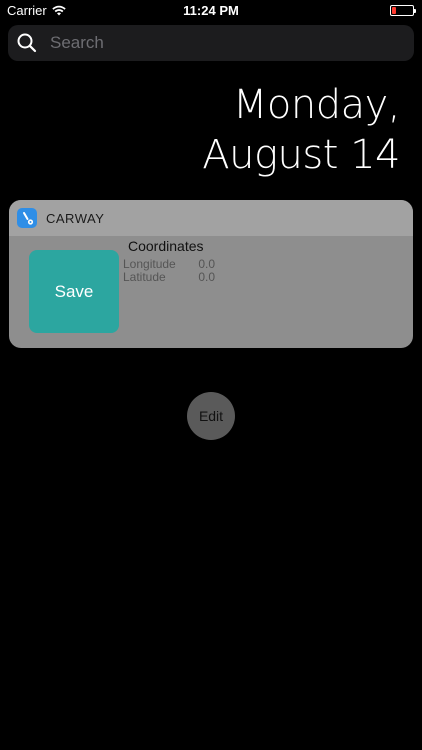  I want to click on longitude-row: Longitude 0.0, so click(169, 264).